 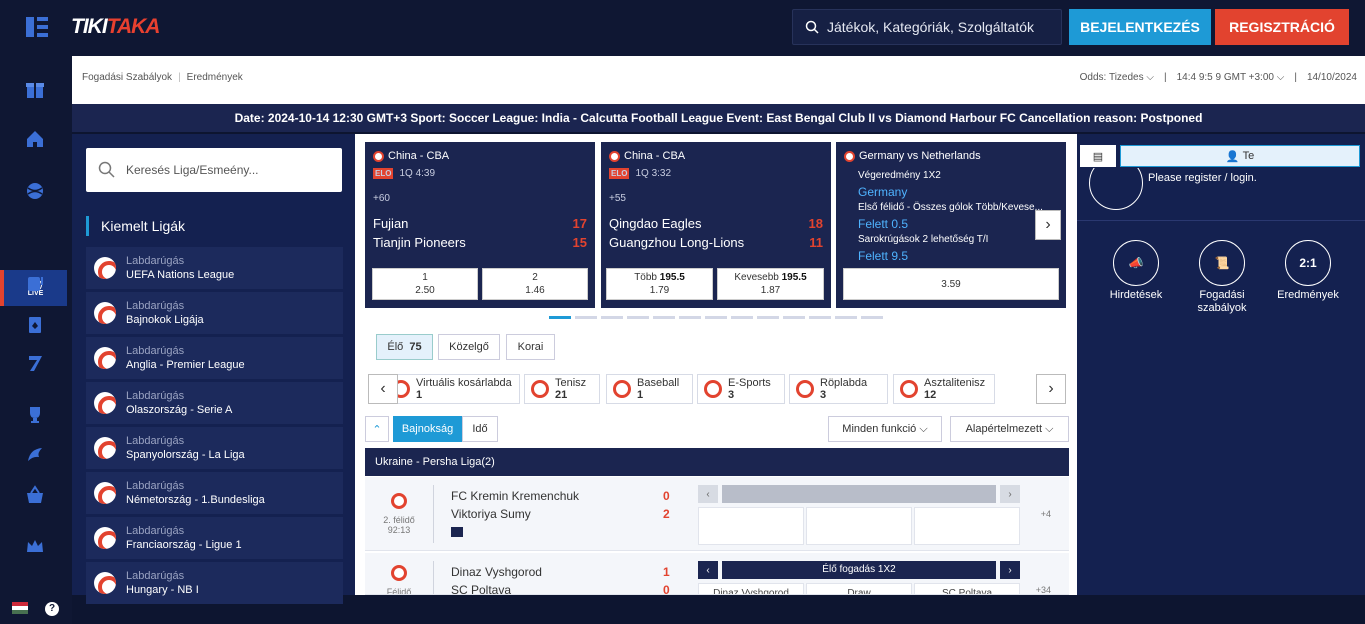 What do you see at coordinates (105, 268) in the screenshot?
I see `soccer-ball-icon` at bounding box center [105, 268].